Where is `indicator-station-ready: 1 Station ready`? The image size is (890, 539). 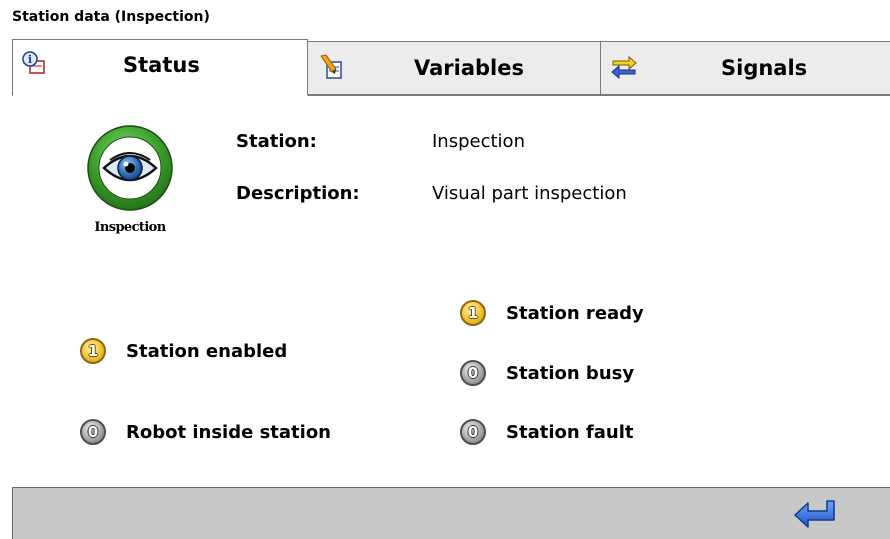 indicator-station-ready: 1 Station ready is located at coordinates (552, 313).